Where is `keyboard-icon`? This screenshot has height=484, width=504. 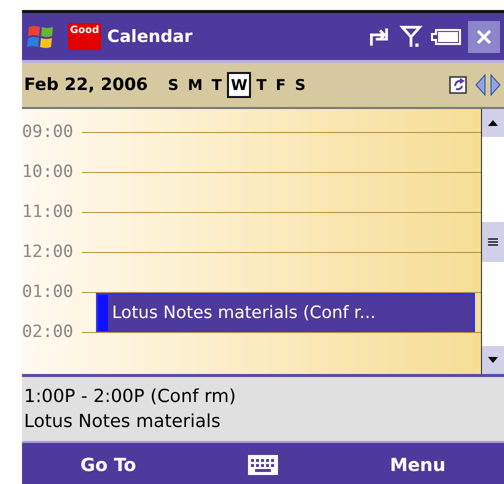 keyboard-icon is located at coordinates (262, 465).